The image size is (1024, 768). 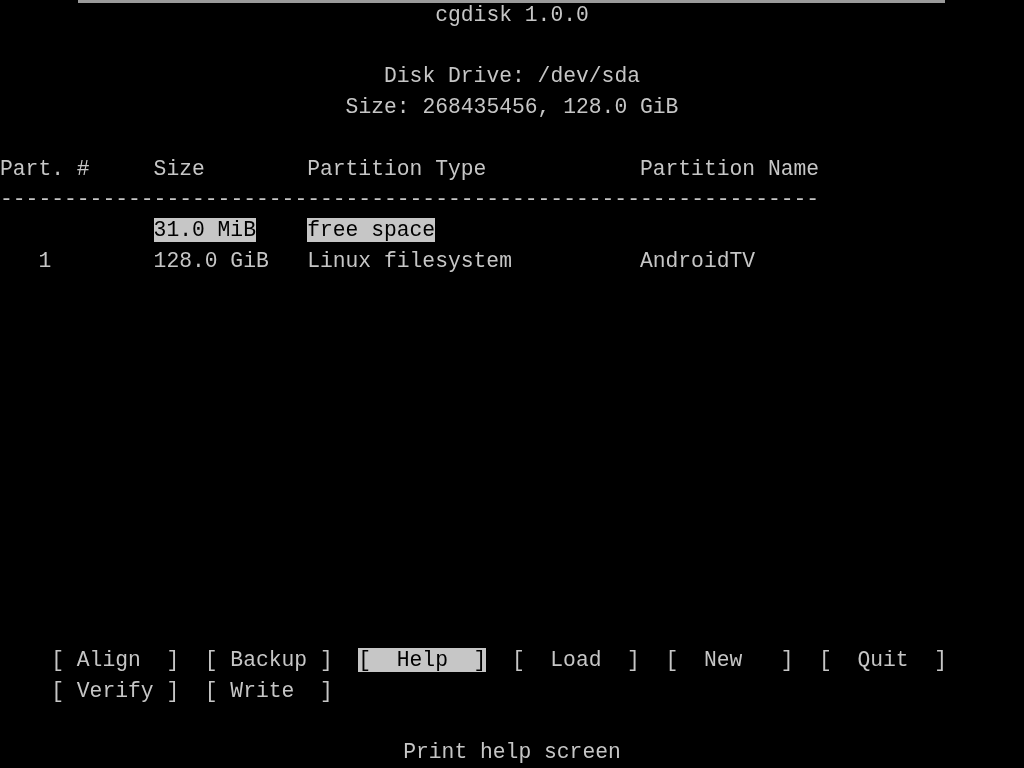 I want to click on menu-button: [ New ], so click(x=729, y=660).